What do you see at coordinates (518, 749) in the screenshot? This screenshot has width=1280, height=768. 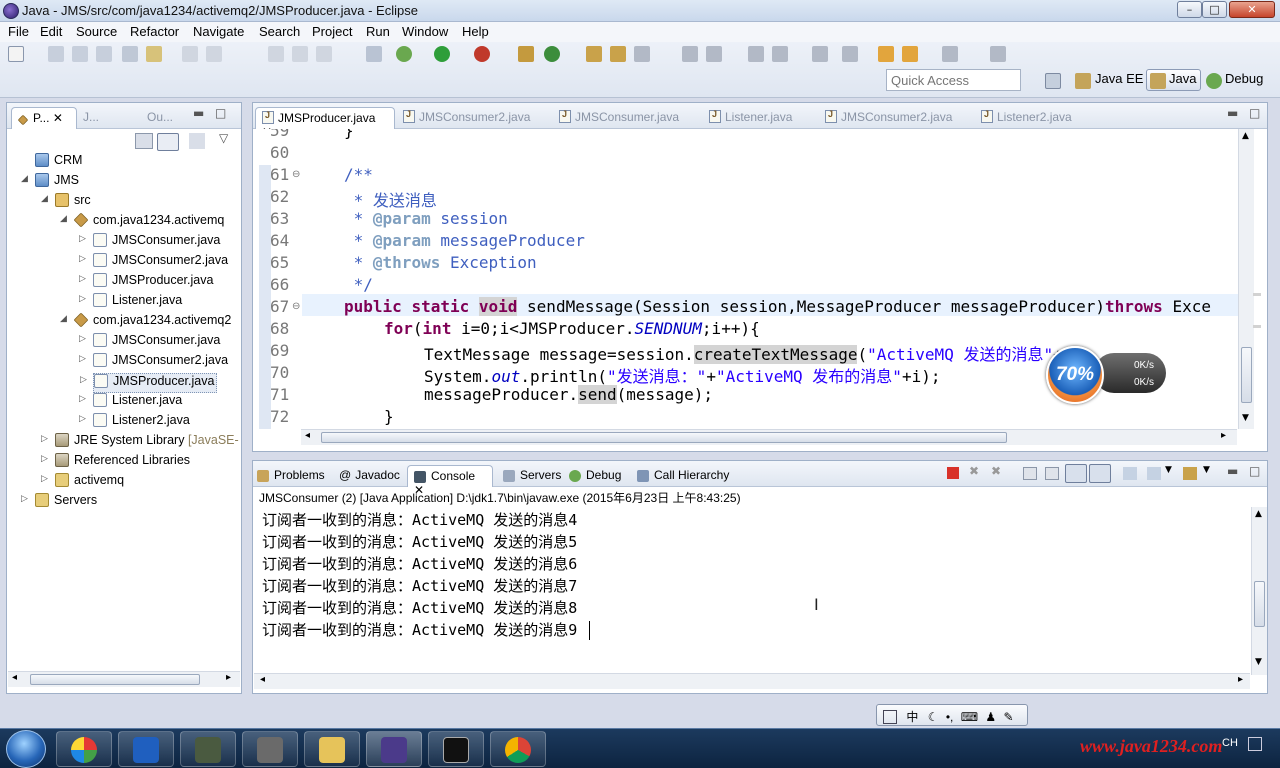 I see `taskbar-chrome` at bounding box center [518, 749].